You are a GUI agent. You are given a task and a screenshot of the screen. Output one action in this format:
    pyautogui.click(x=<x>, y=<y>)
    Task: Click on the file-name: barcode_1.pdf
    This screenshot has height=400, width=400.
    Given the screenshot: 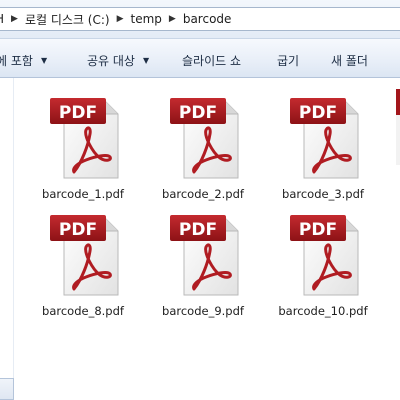 What is the action you would take?
    pyautogui.click(x=83, y=194)
    